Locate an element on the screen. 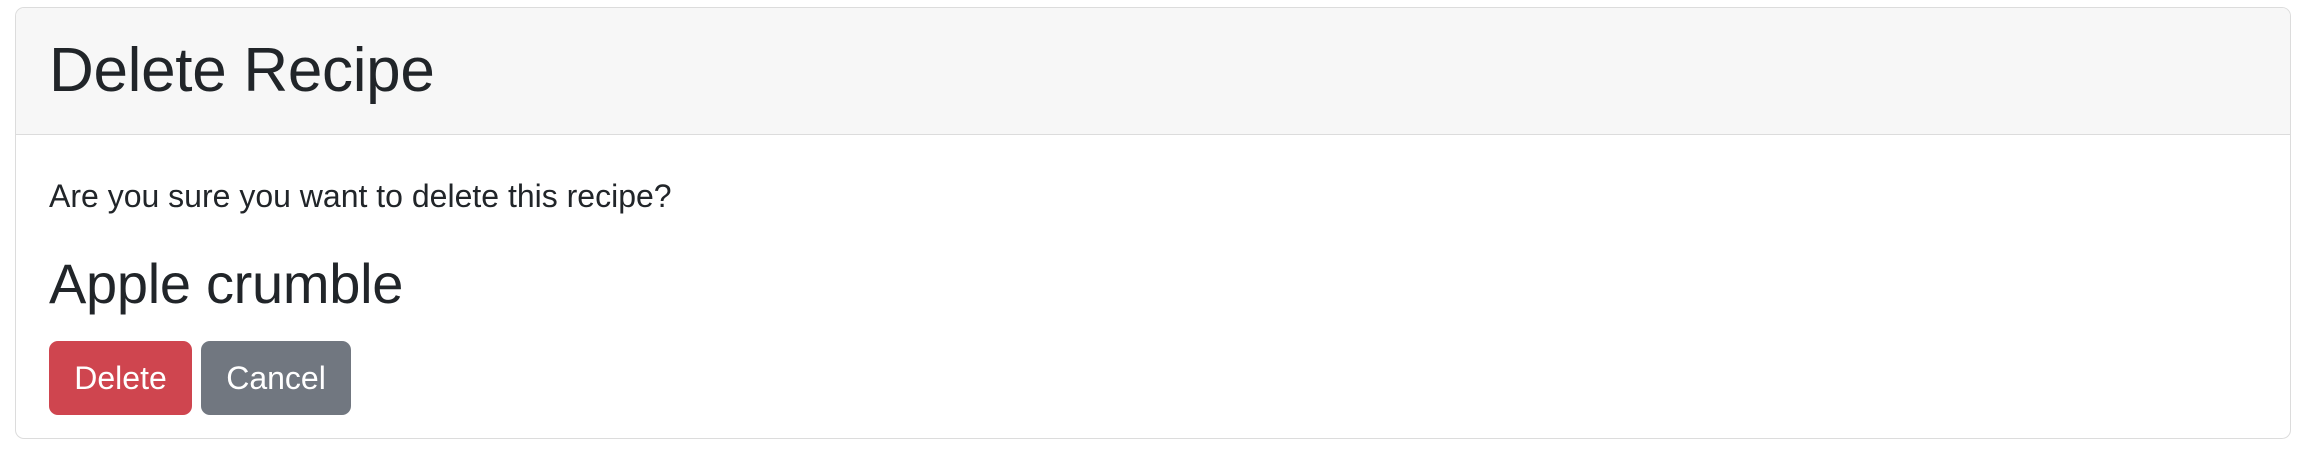 The image size is (2310, 476). page-title: Delete Recipe is located at coordinates (242, 70).